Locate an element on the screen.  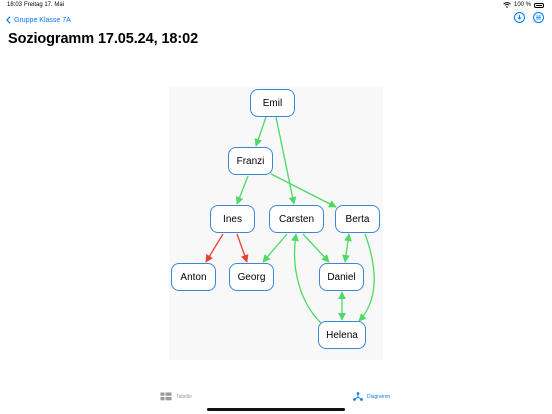
node-anton: Anton is located at coordinates (193, 277).